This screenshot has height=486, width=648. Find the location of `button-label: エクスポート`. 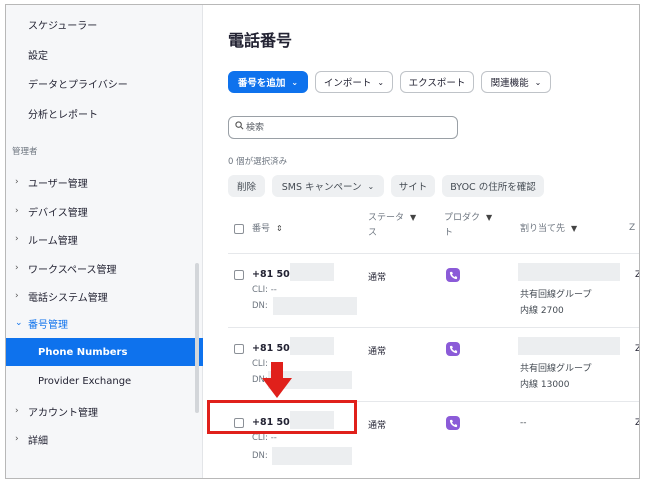

button-label: エクスポート is located at coordinates (437, 83).